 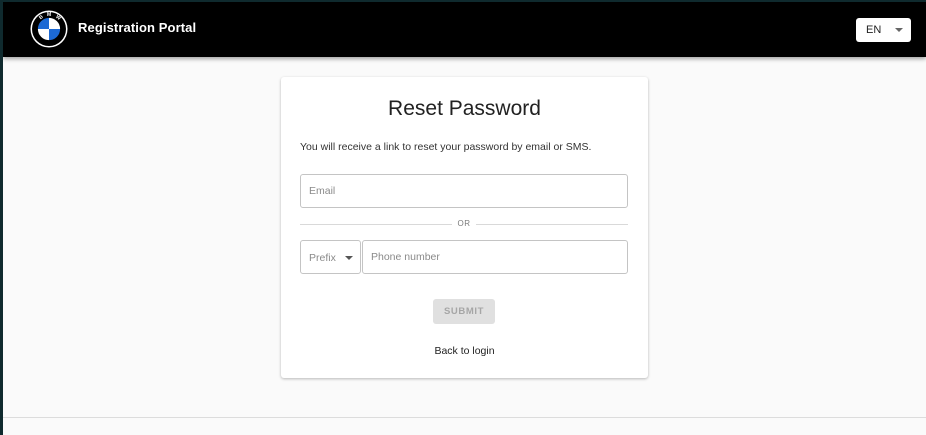 What do you see at coordinates (464, 417) in the screenshot?
I see `footer-divider` at bounding box center [464, 417].